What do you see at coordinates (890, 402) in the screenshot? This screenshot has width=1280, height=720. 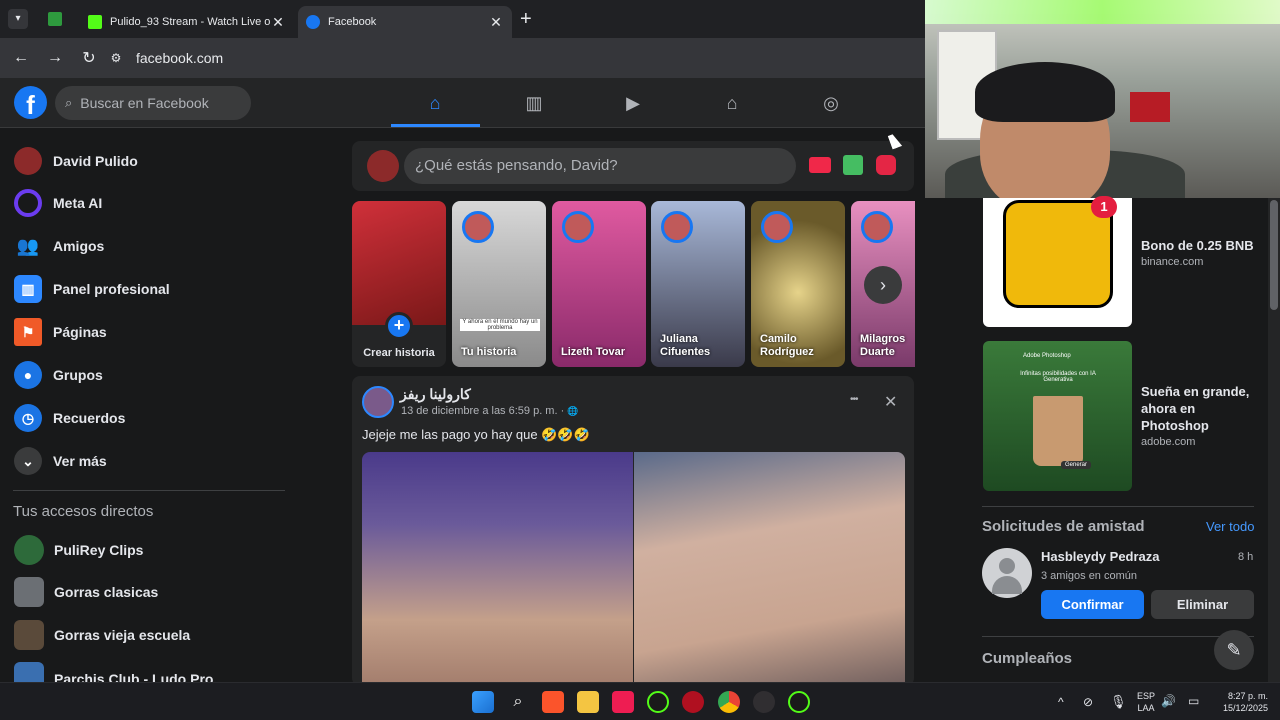 I see `close-icon: ✕` at bounding box center [890, 402].